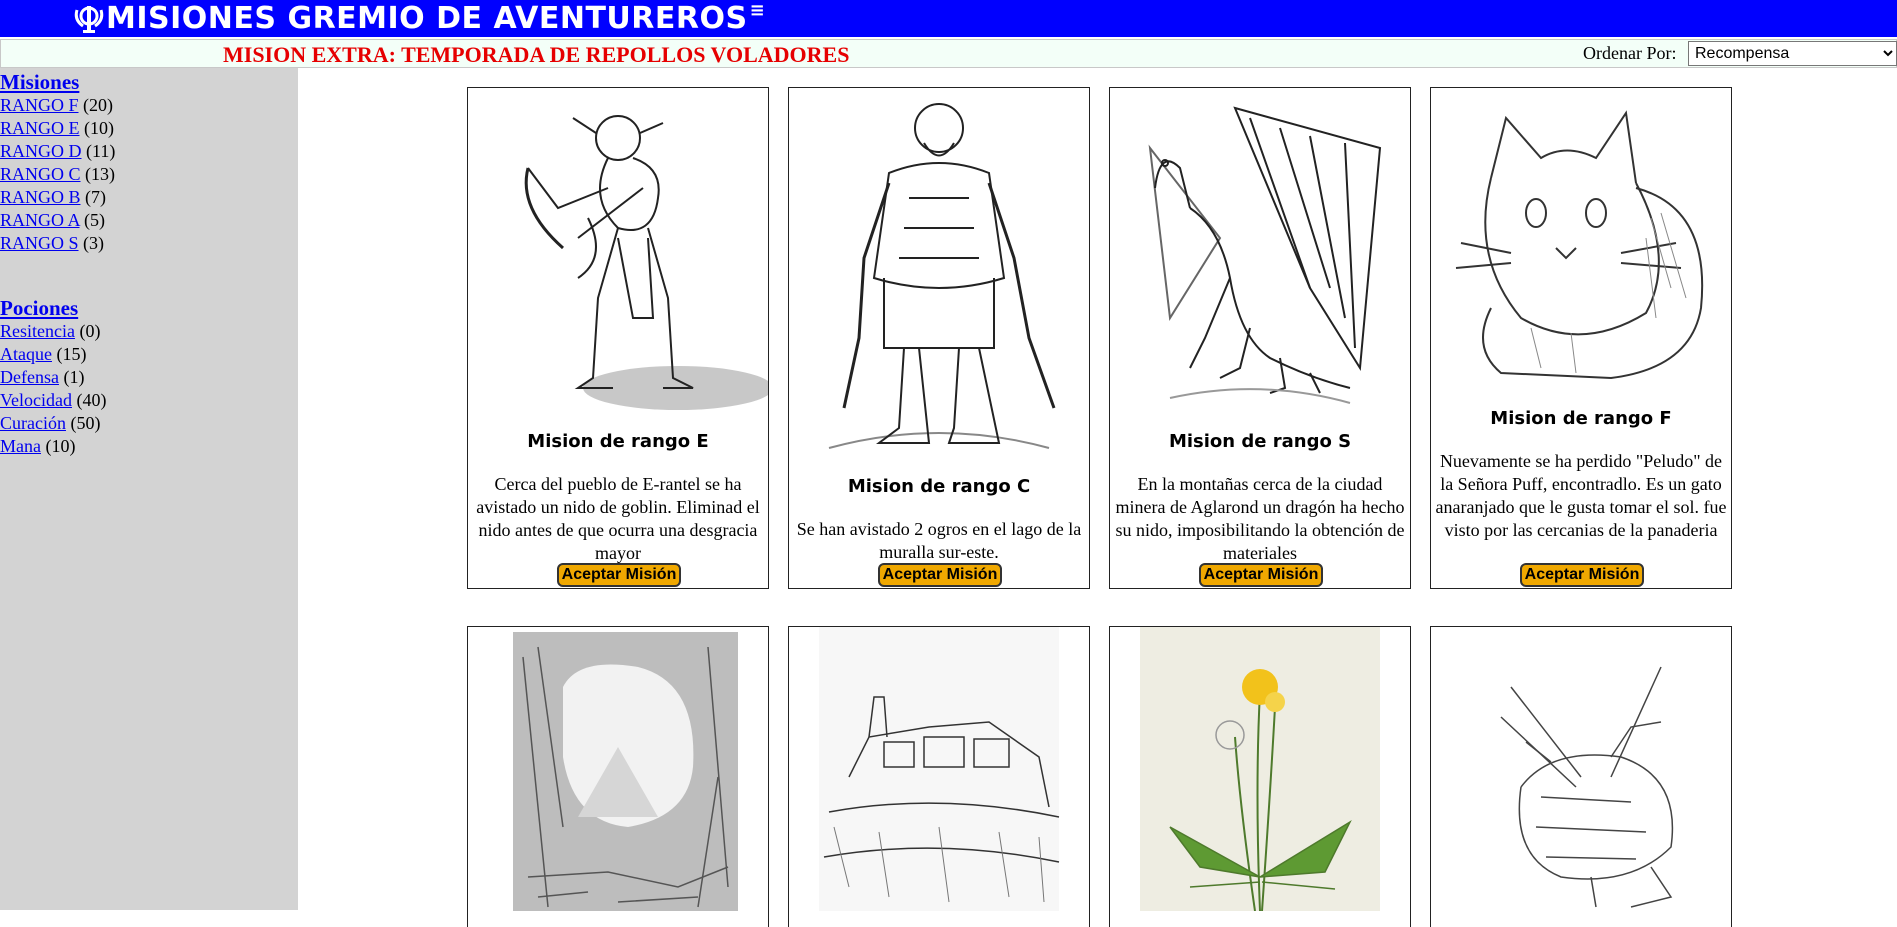  What do you see at coordinates (939, 769) in the screenshot?
I see `village-illustration` at bounding box center [939, 769].